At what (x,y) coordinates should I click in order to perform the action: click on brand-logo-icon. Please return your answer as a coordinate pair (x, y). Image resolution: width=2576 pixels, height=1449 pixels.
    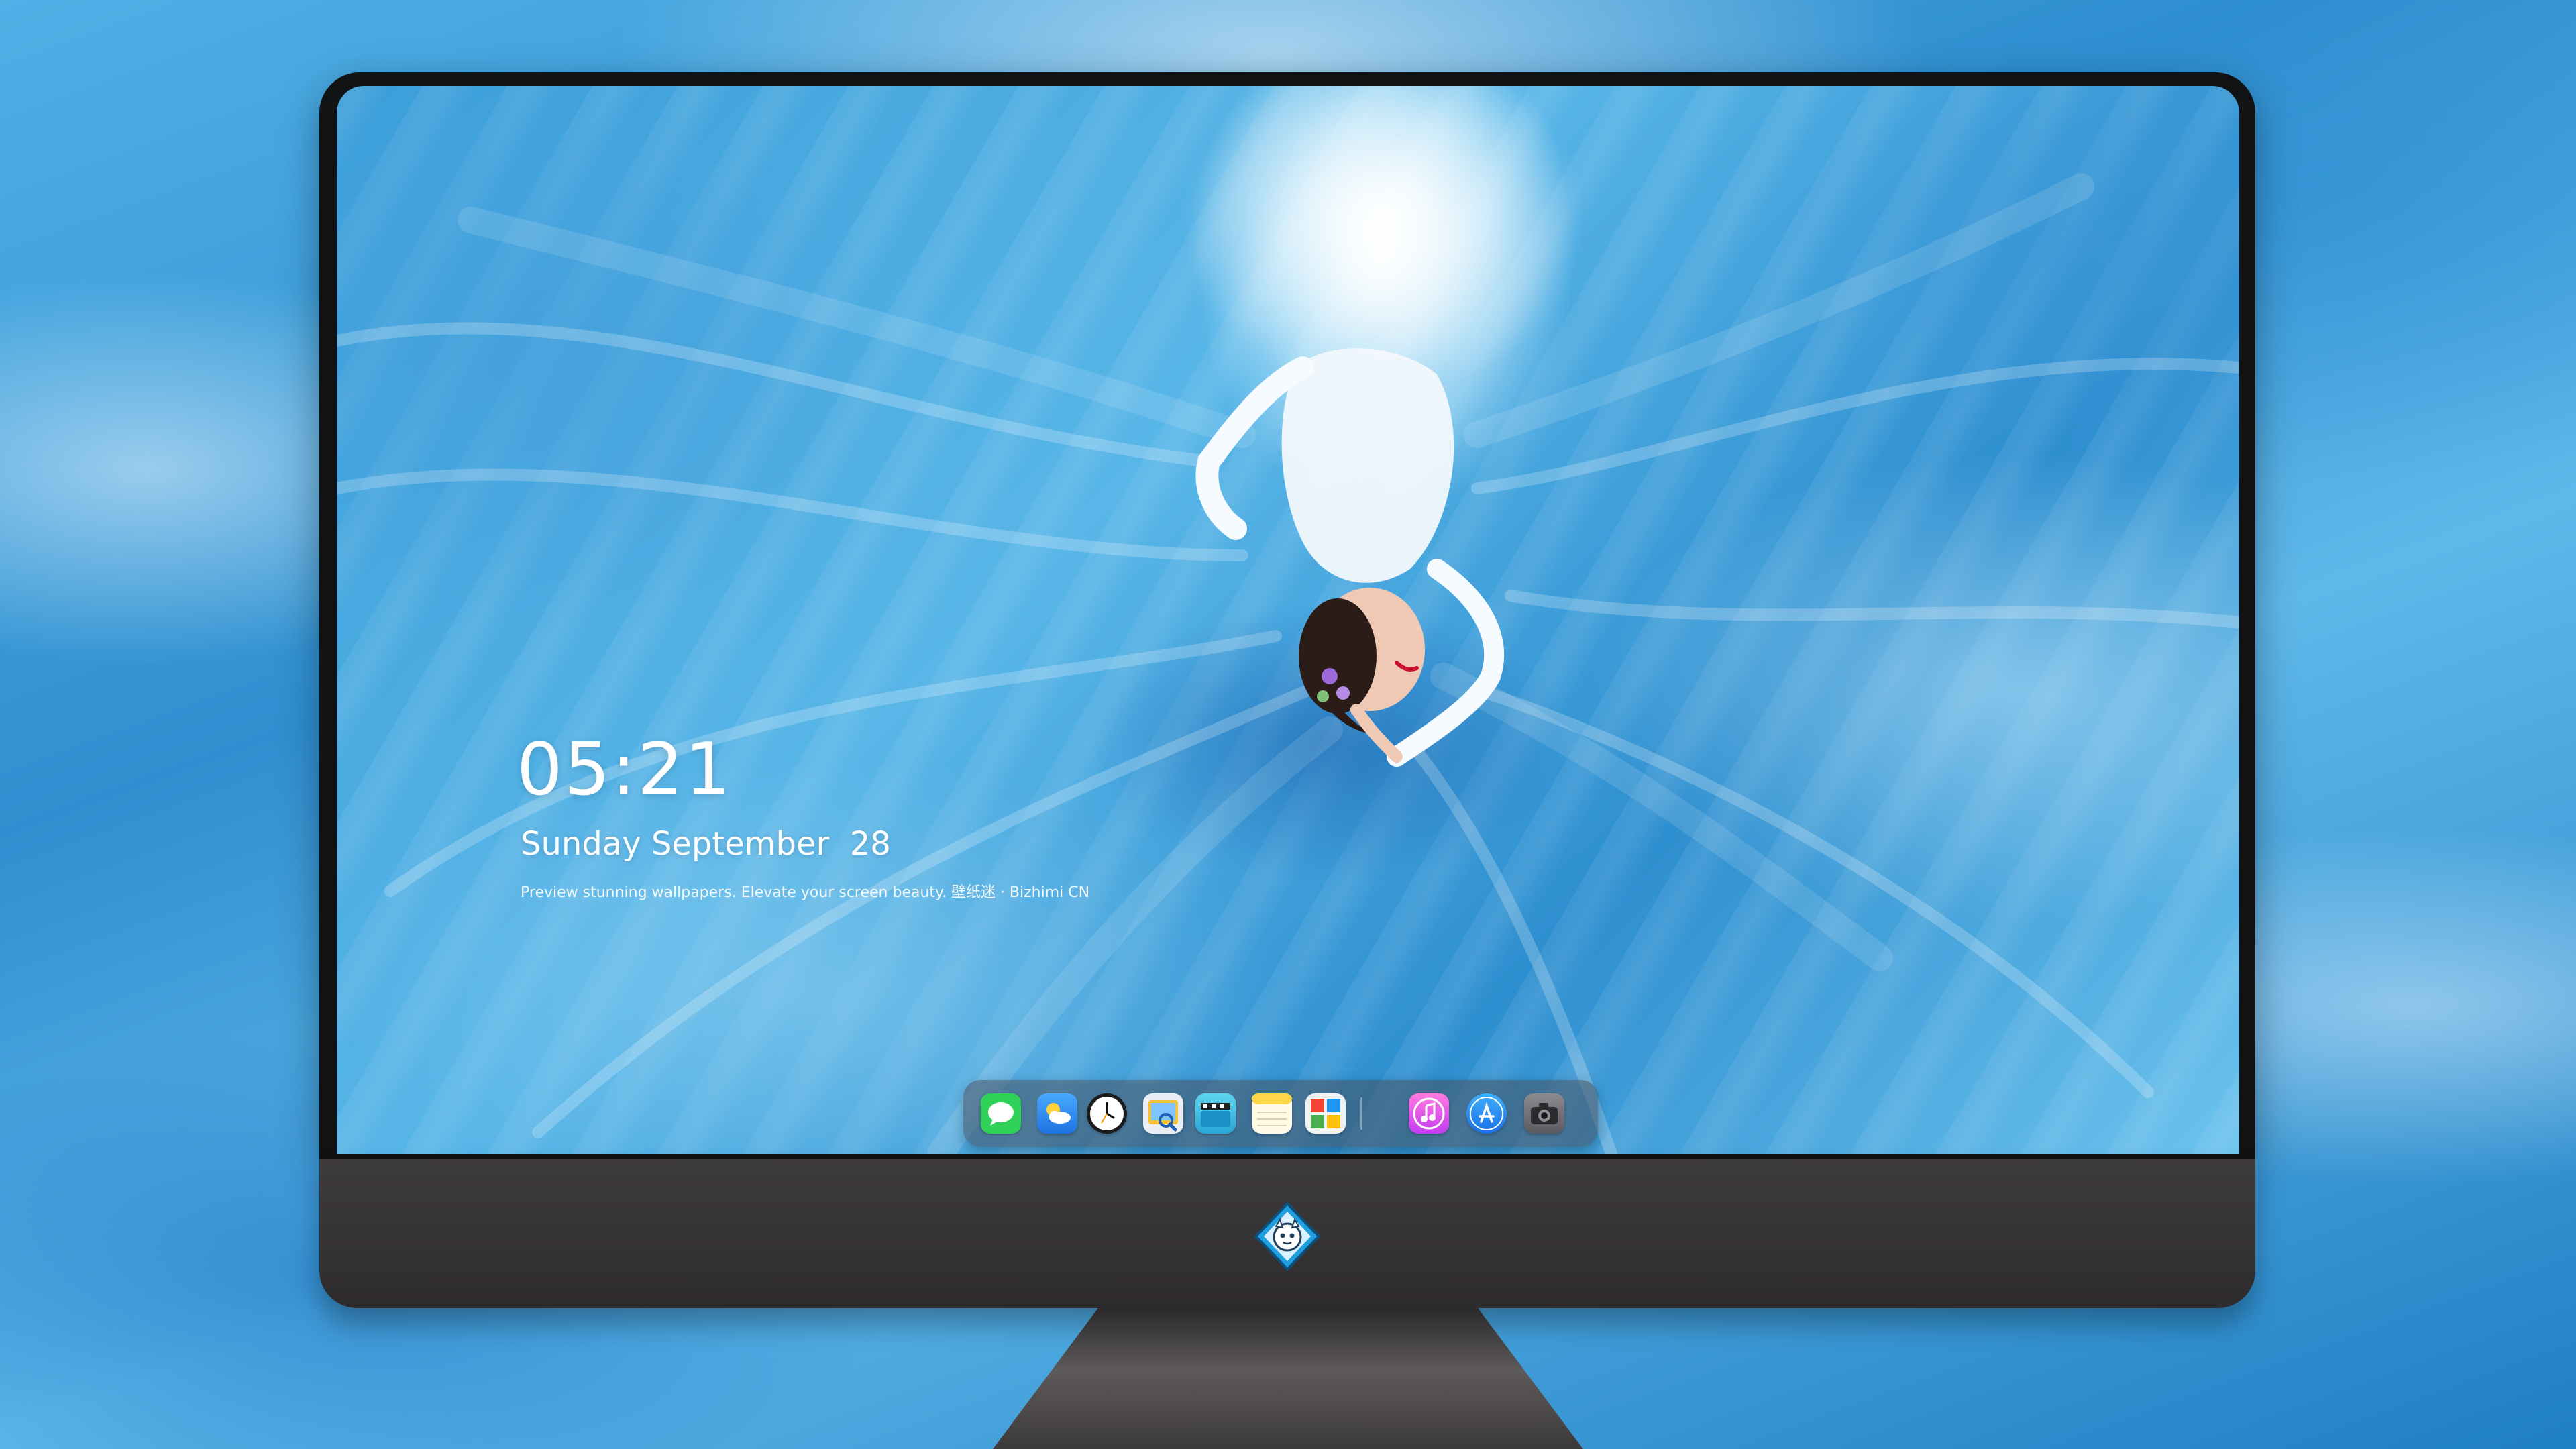
    Looking at the image, I should click on (1287, 1236).